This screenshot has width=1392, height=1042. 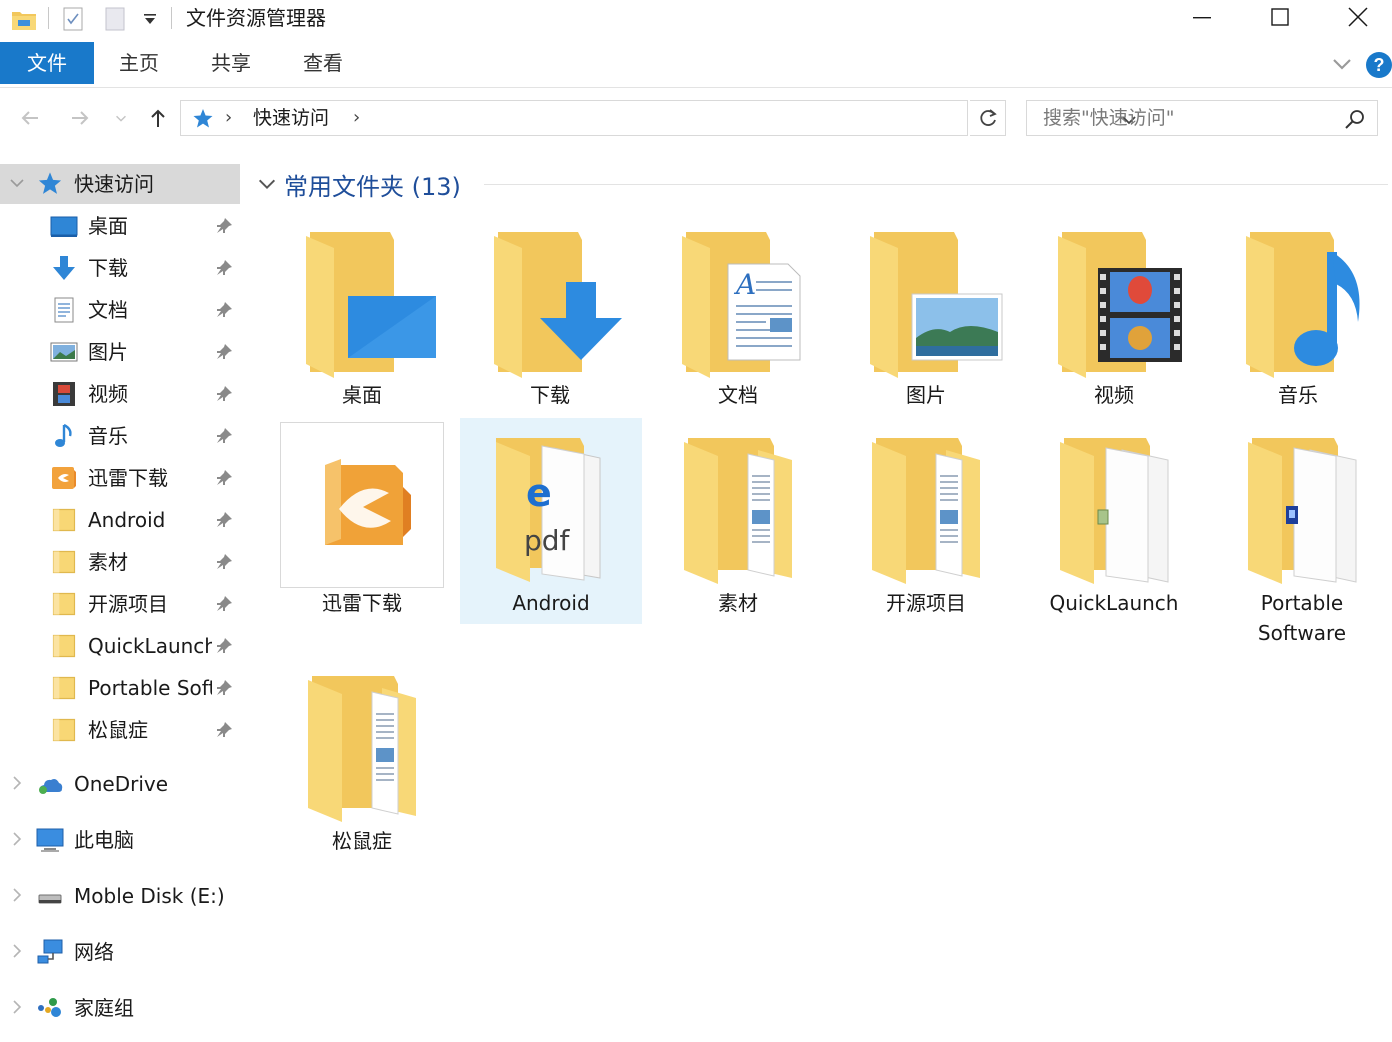 What do you see at coordinates (323, 63) in the screenshot?
I see `tab-view: 查看` at bounding box center [323, 63].